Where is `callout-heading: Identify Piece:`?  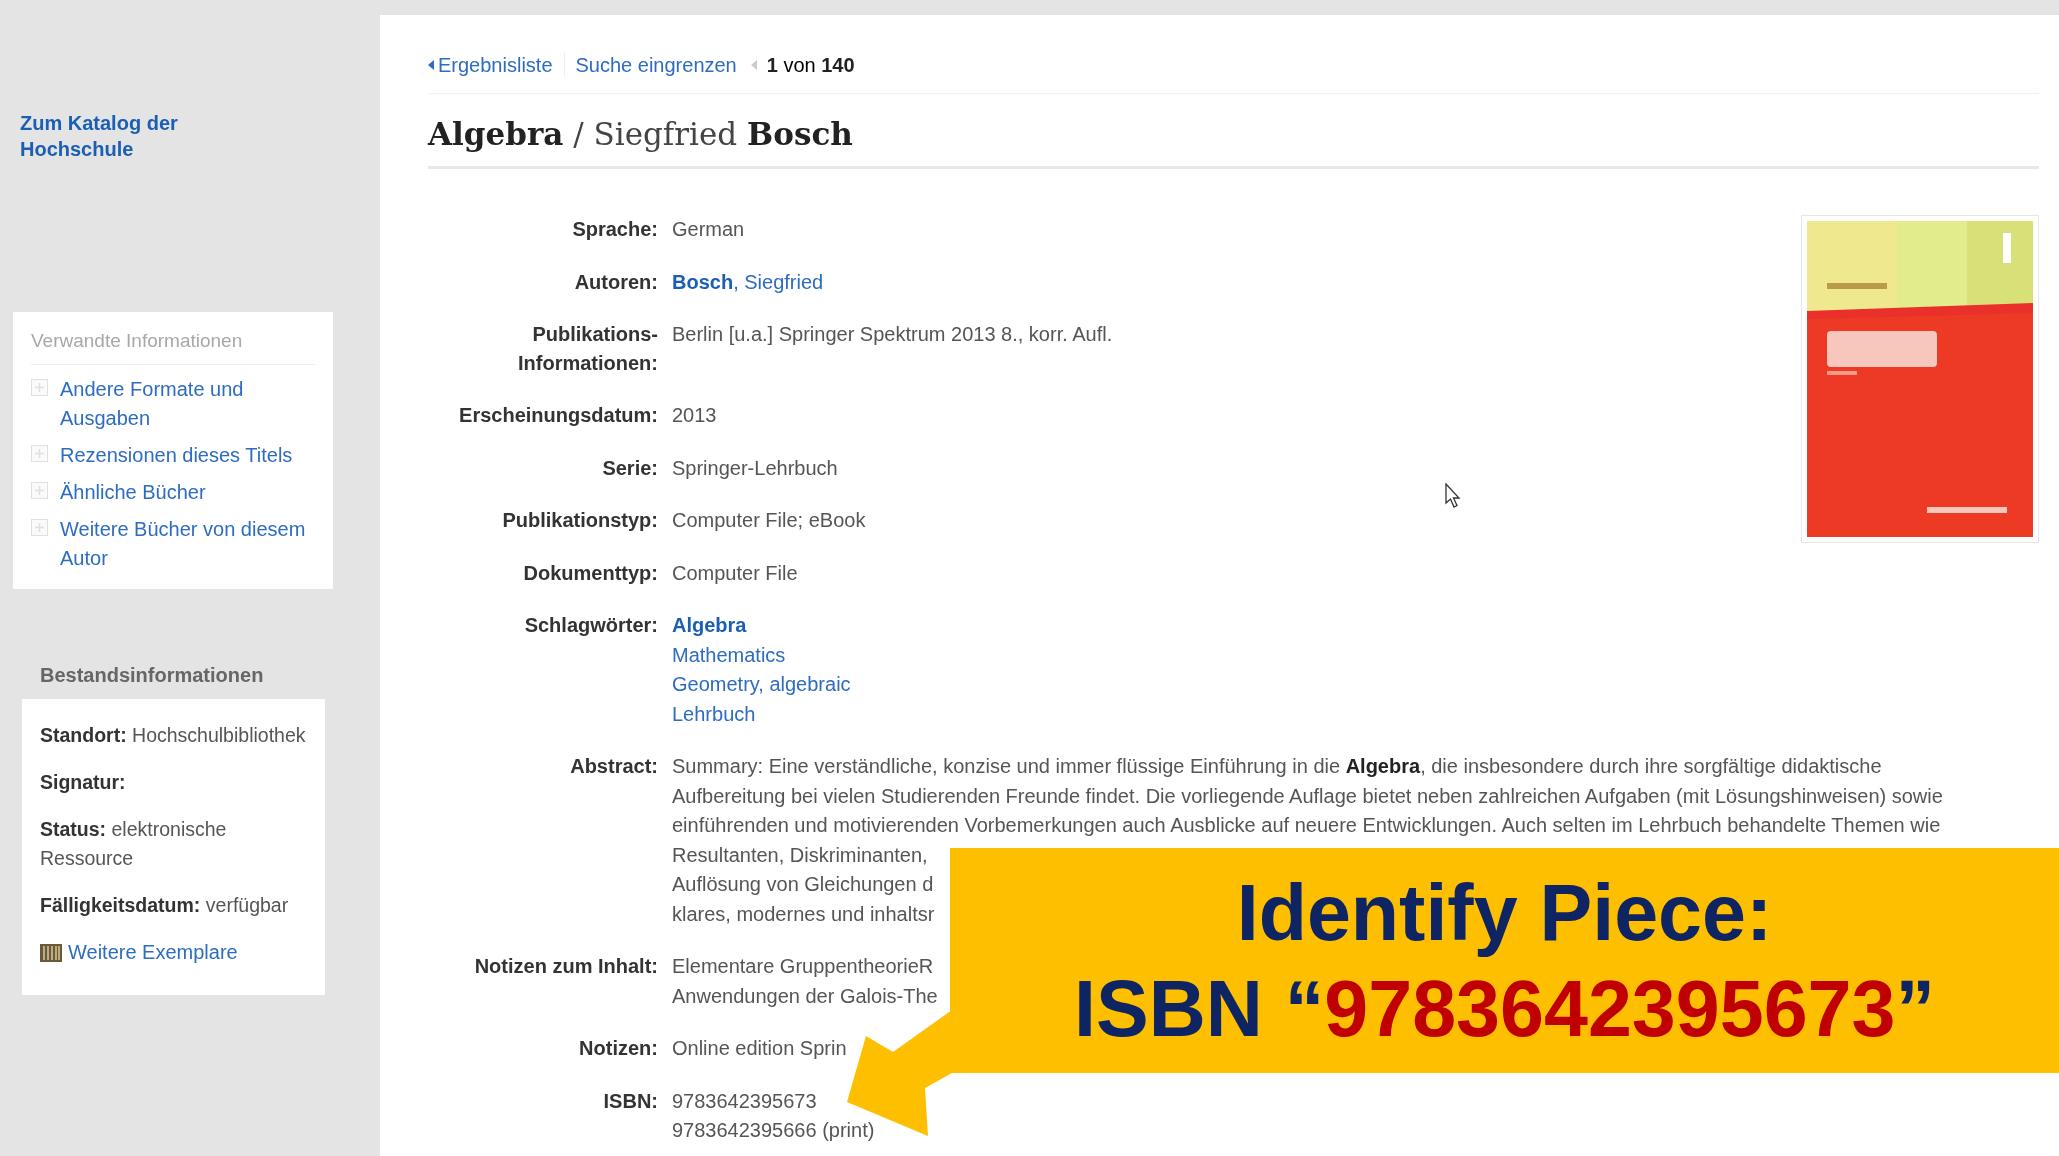
callout-heading: Identify Piece: is located at coordinates (1504, 912).